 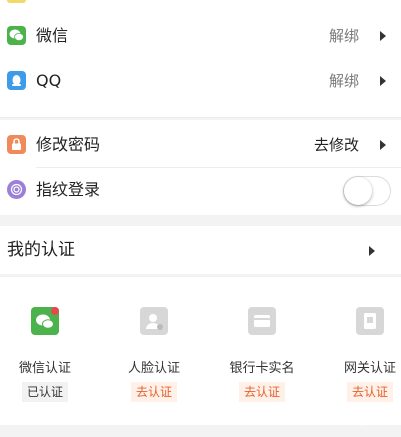 I want to click on cert-name: 银行卡实名, so click(x=262, y=368).